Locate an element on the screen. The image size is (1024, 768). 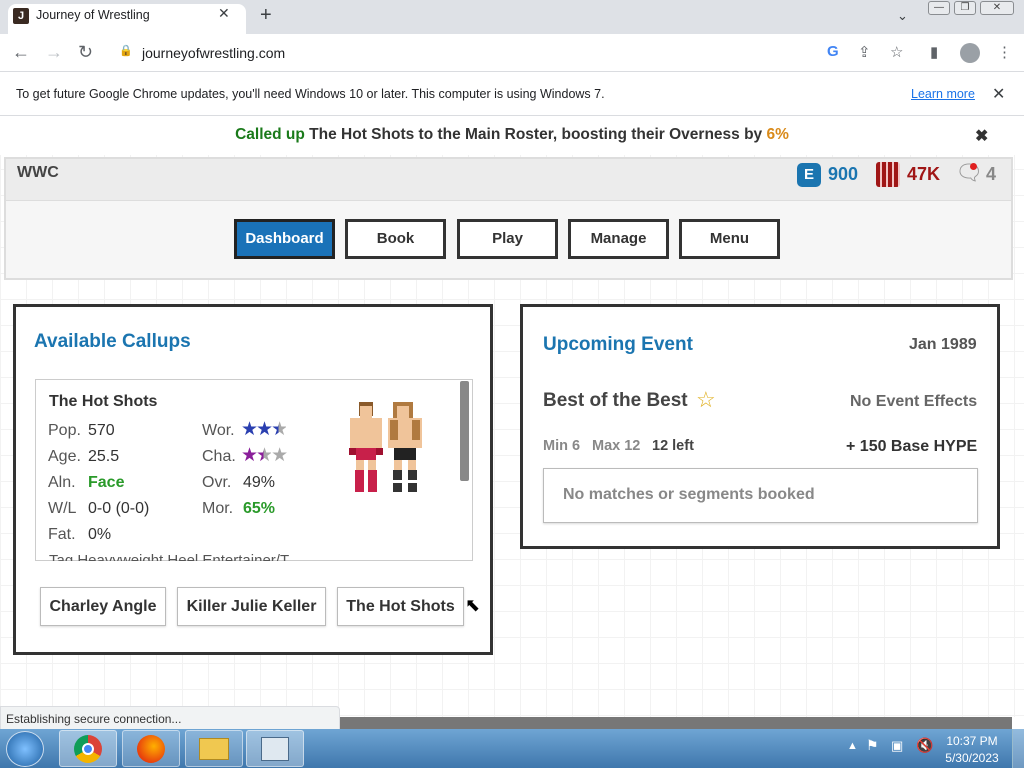
notification-value: 6% is located at coordinates (777, 134).